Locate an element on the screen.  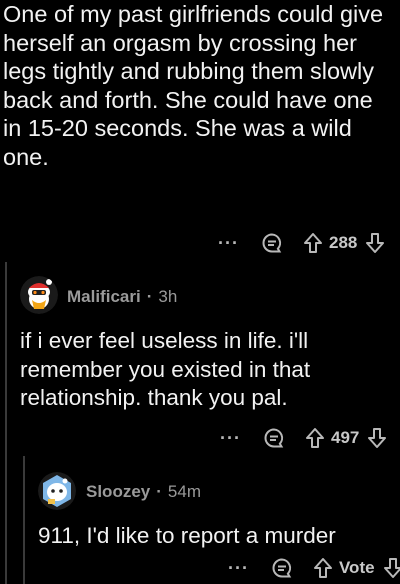
comment-meta: Malificari · 3h is located at coordinates (122, 297).